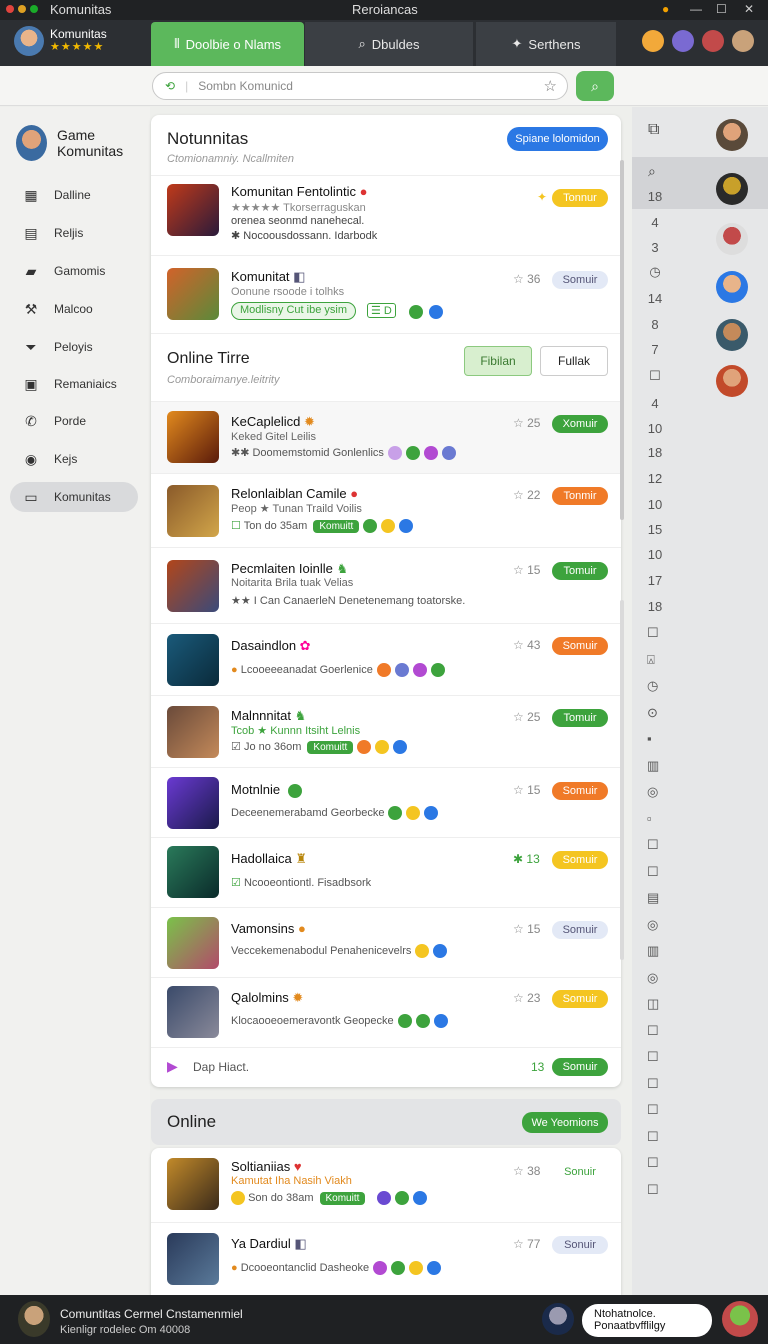 The height and width of the screenshot is (1344, 768). Describe the element at coordinates (360, 86) in the screenshot. I see `search-input: ⟲ | Sombn Komunicd ☆` at that location.